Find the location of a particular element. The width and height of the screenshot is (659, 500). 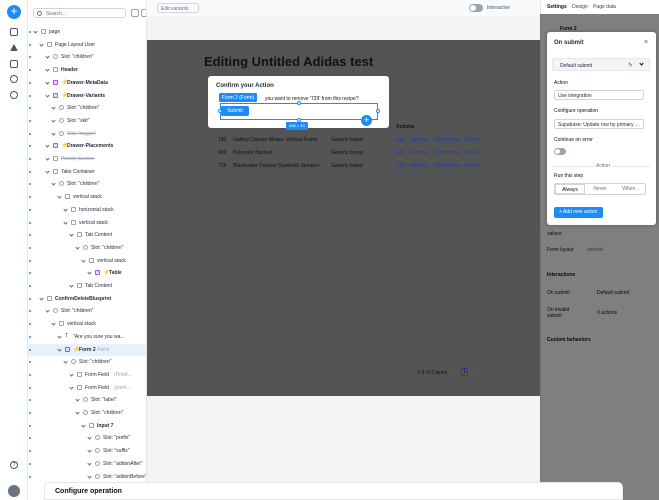

tab-page-data: Page data is located at coordinates (604, 7).